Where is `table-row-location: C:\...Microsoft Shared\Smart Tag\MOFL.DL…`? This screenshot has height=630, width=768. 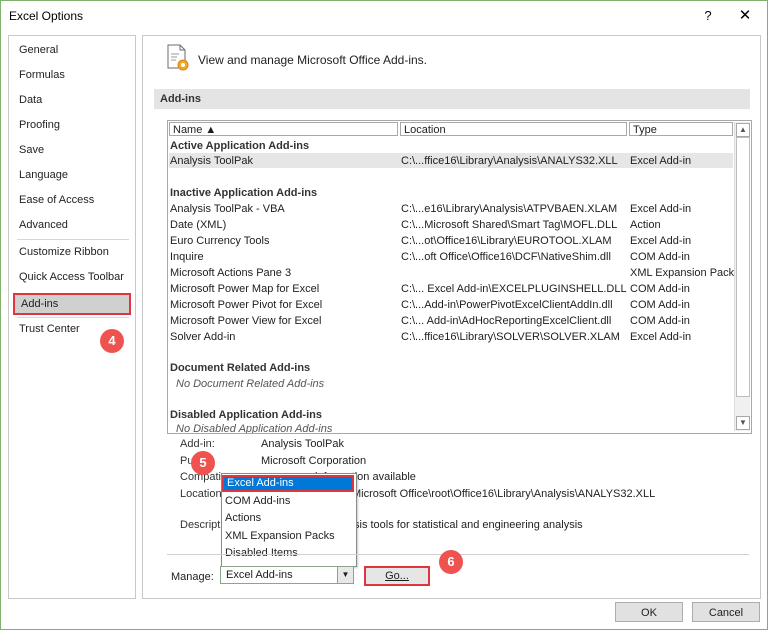 table-row-location: C:\...Microsoft Shared\Smart Tag\MOFL.DL… is located at coordinates (509, 225).